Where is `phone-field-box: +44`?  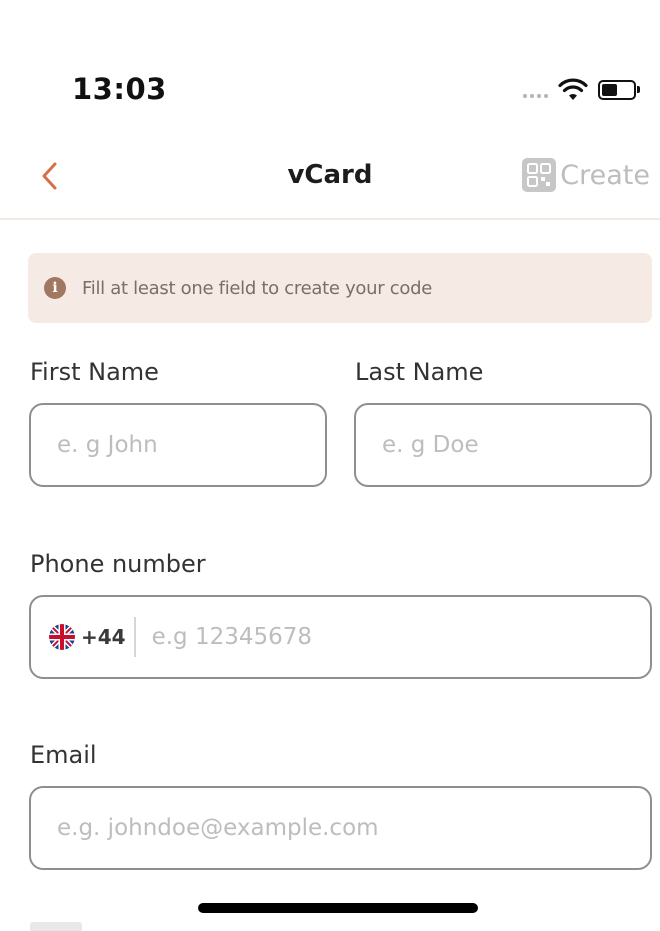 phone-field-box: +44 is located at coordinates (340, 637).